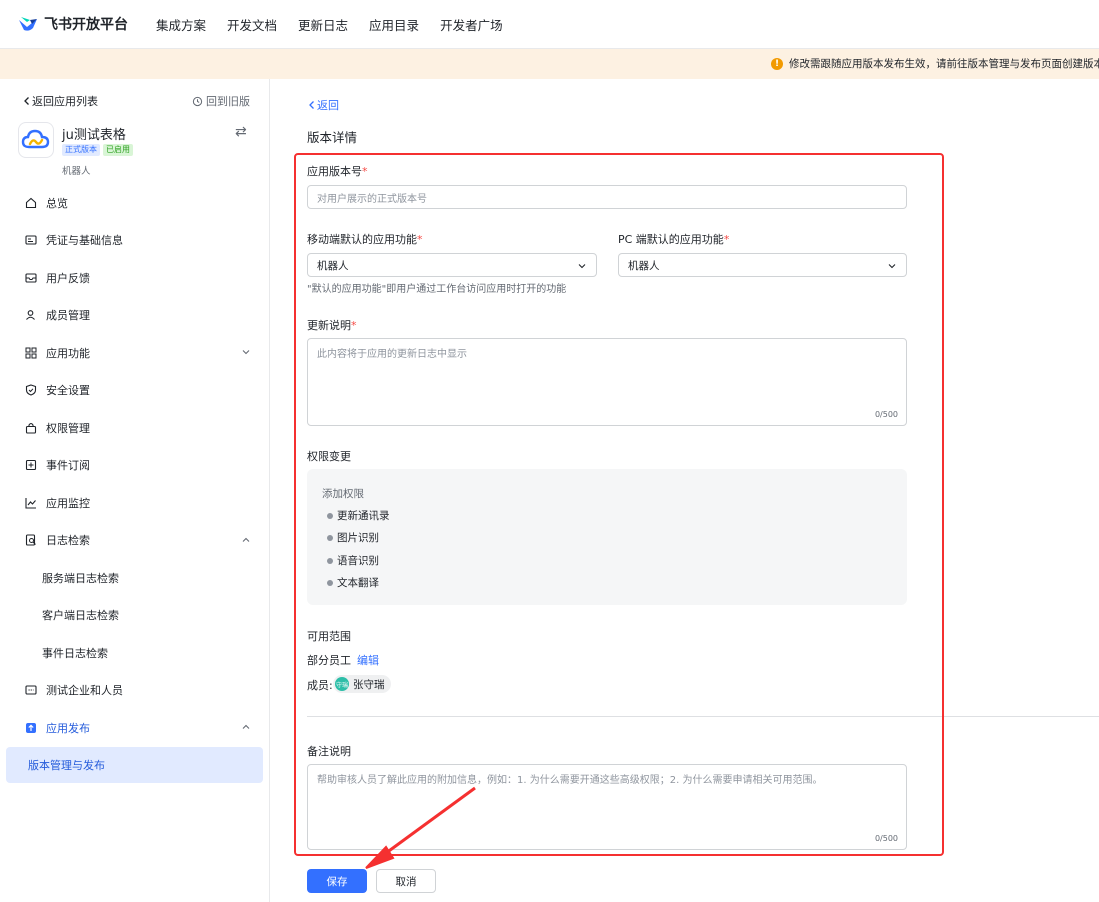 The width and height of the screenshot is (1099, 902). I want to click on permission-item: 图片识别, so click(353, 537).